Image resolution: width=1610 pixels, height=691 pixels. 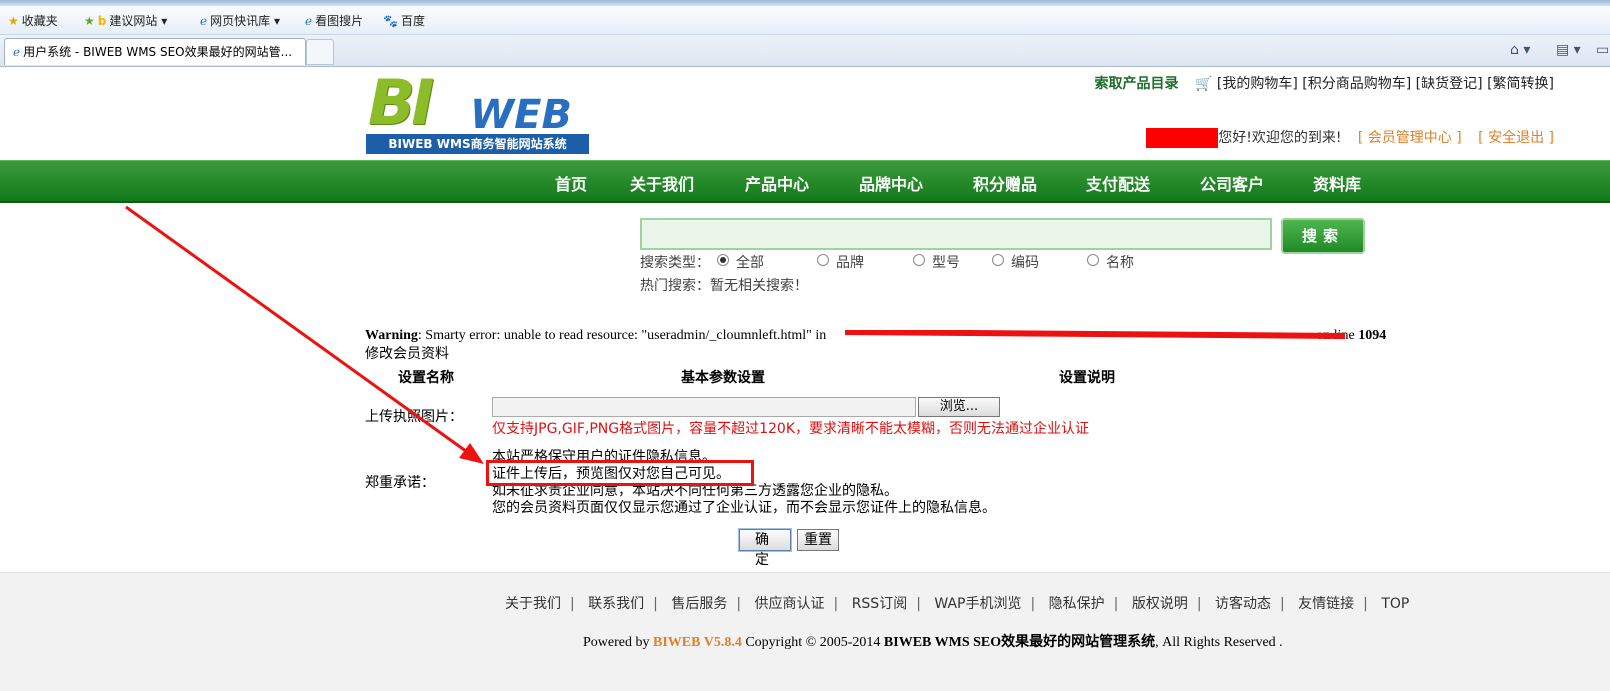 What do you see at coordinates (919, 260) in the screenshot?
I see `radio-model` at bounding box center [919, 260].